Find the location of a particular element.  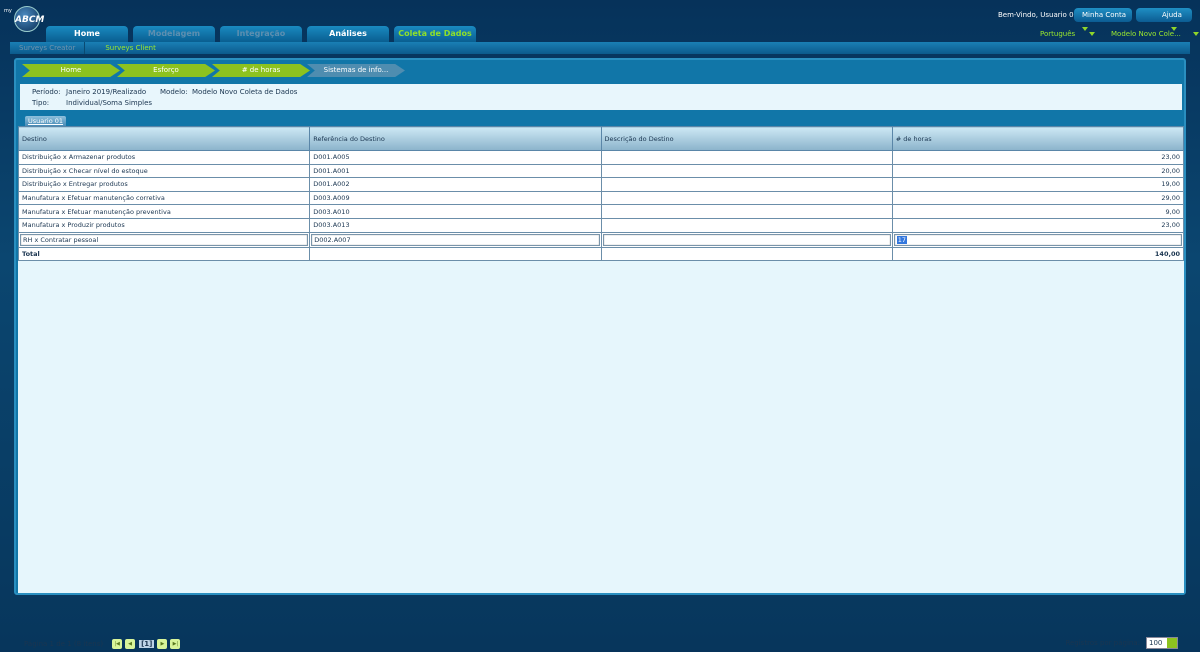

table-cell: RH x Contratar pessoal is located at coordinates (164, 239).